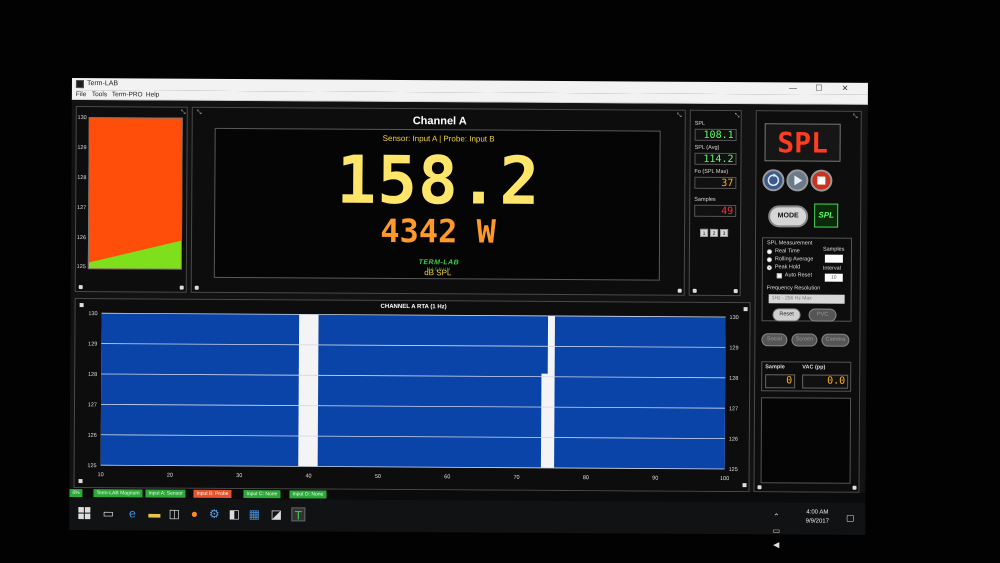 The image size is (1000, 563). I want to click on x-tick-label: 30, so click(239, 476).